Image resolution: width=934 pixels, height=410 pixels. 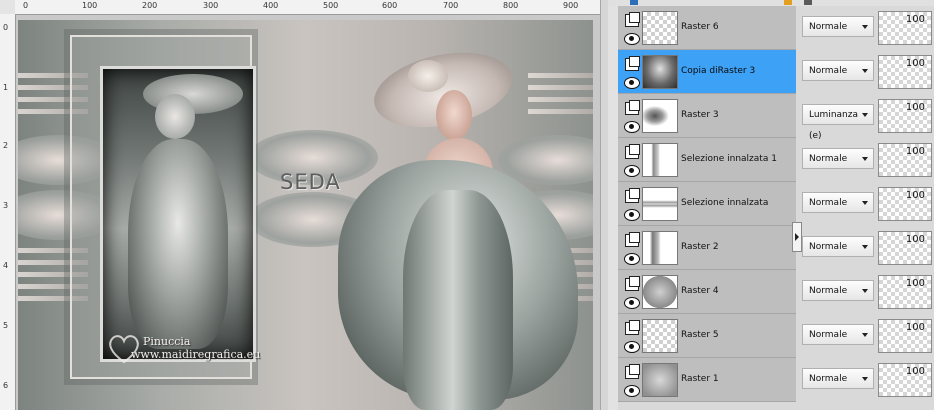 I want to click on layer-name: Raster 4, so click(x=700, y=291).